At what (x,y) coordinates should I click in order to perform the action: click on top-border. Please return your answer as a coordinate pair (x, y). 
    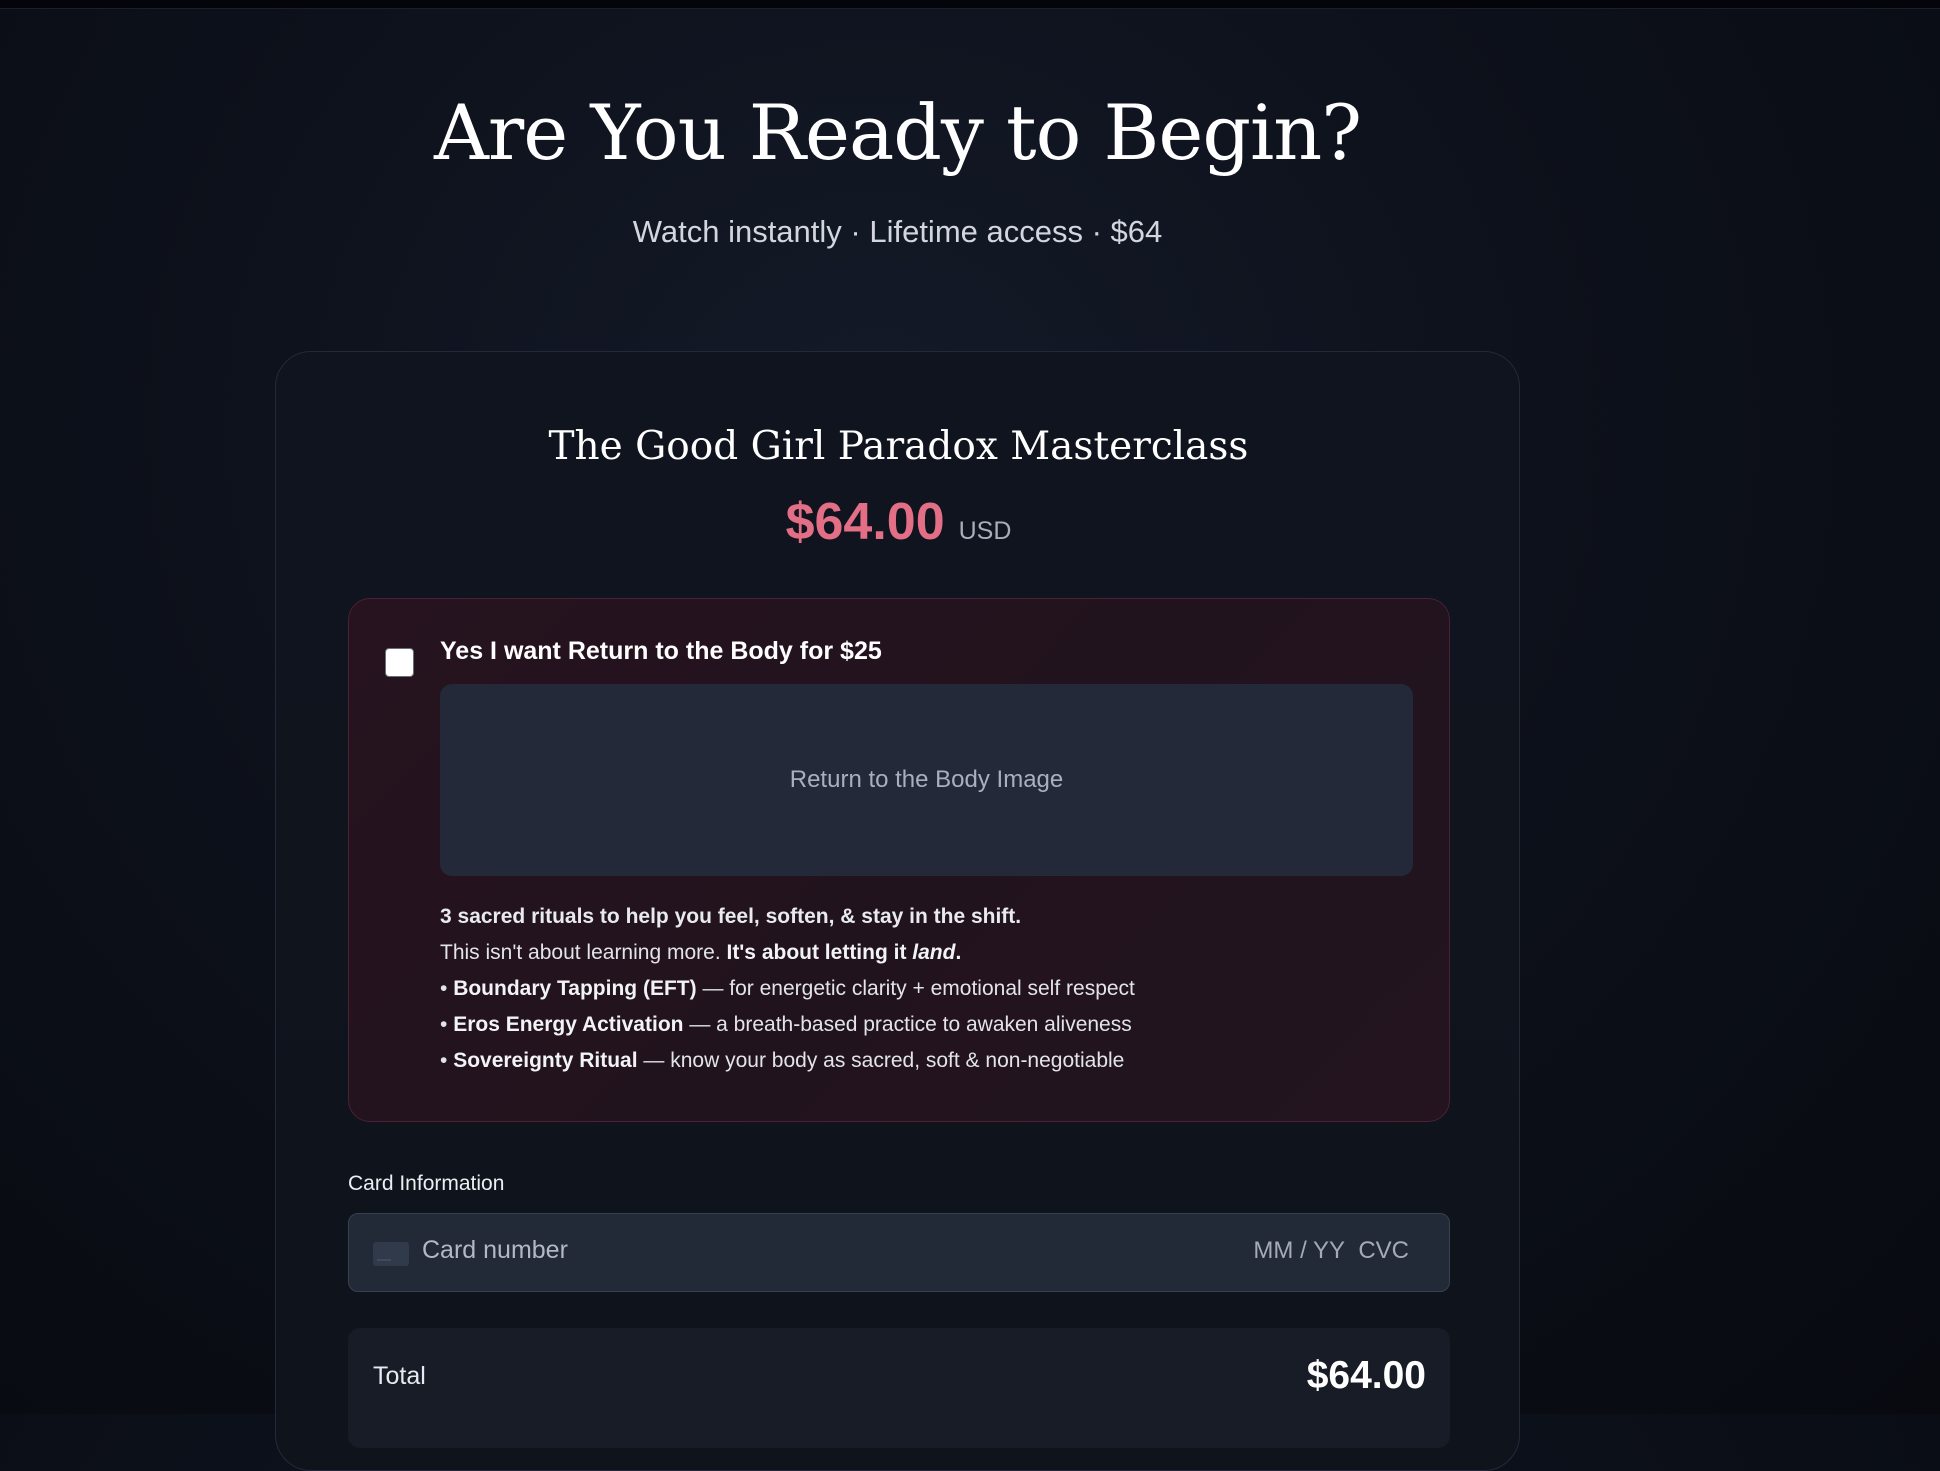
    Looking at the image, I should click on (970, 4).